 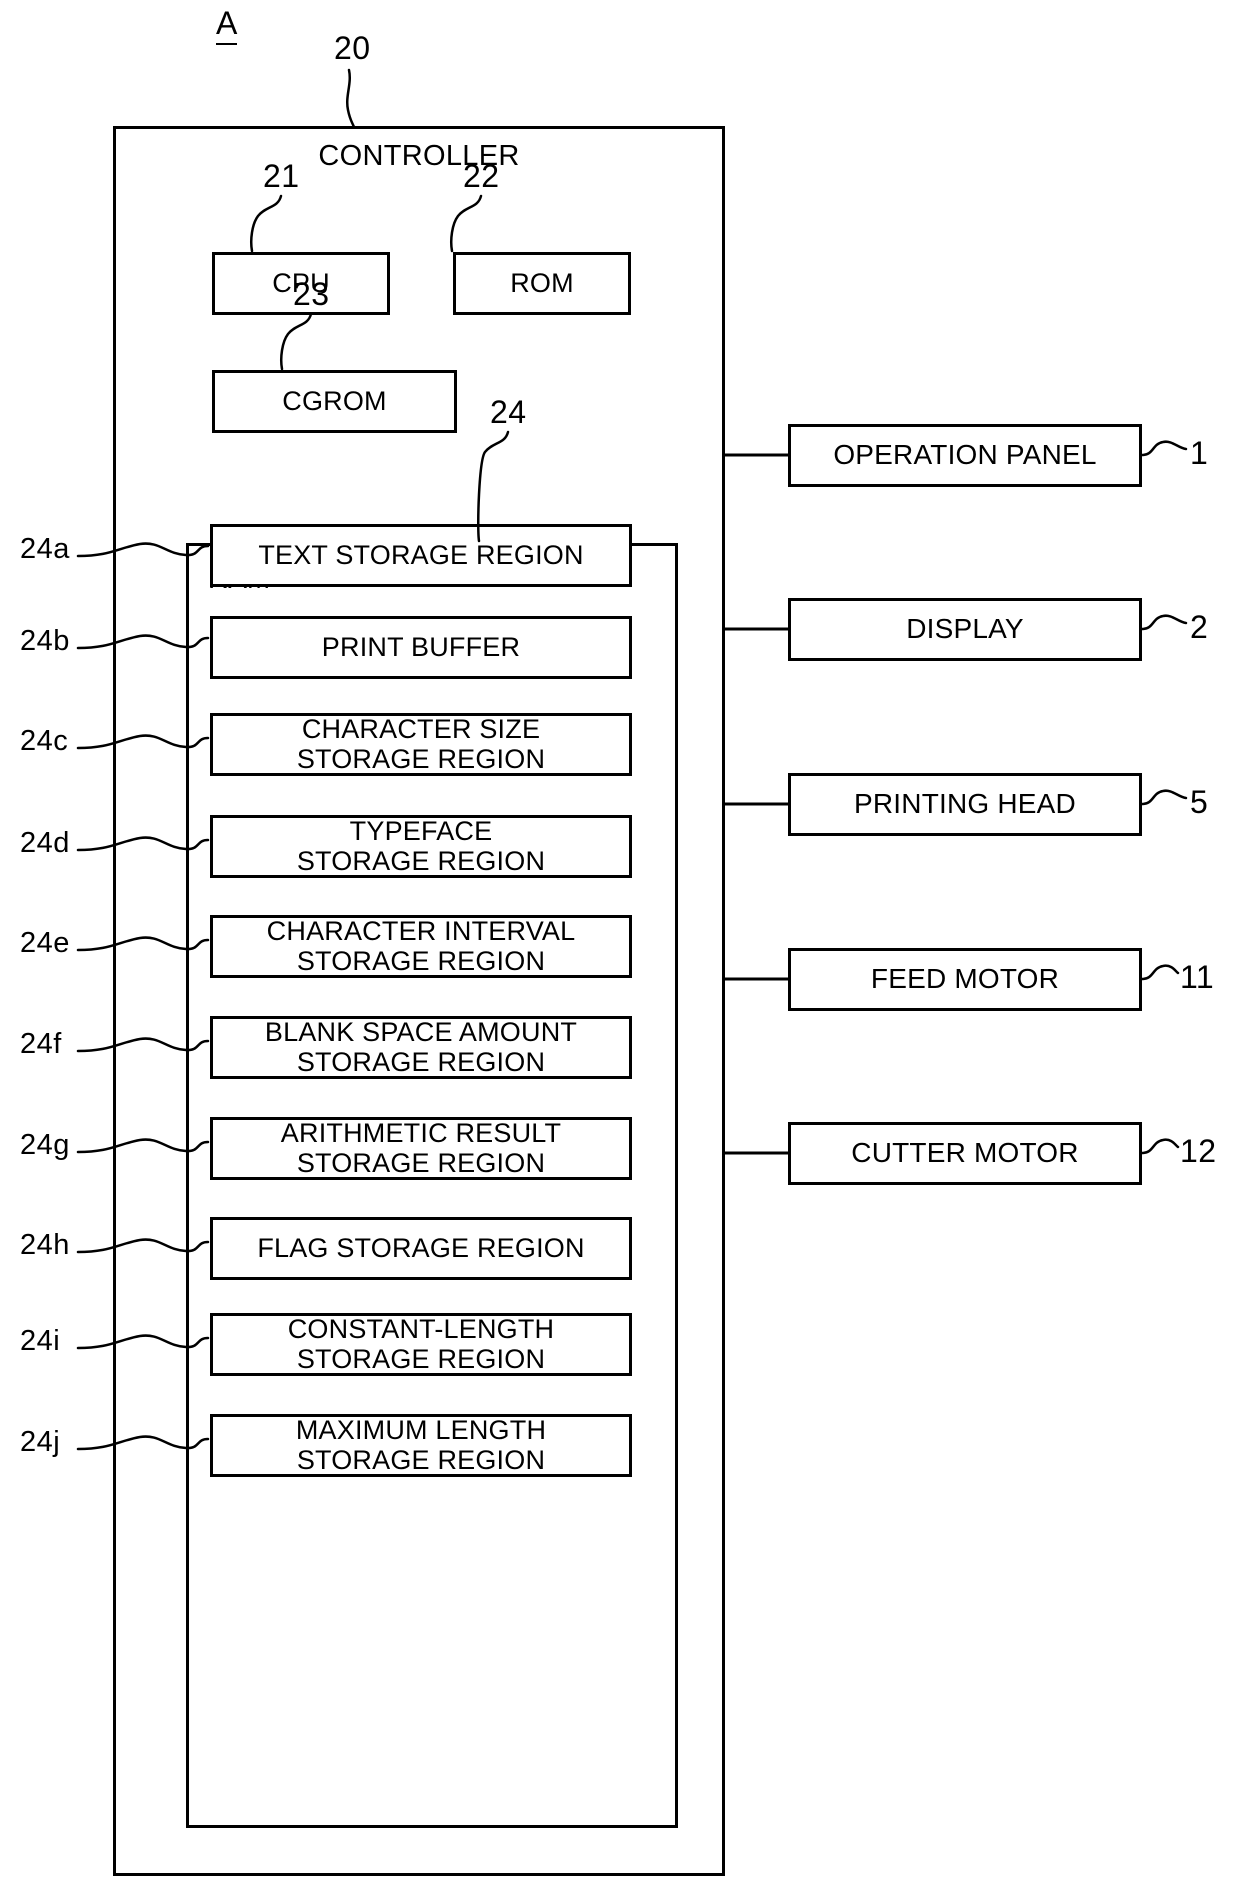 What do you see at coordinates (1197, 977) in the screenshot?
I see `ref-numeral-11: 11` at bounding box center [1197, 977].